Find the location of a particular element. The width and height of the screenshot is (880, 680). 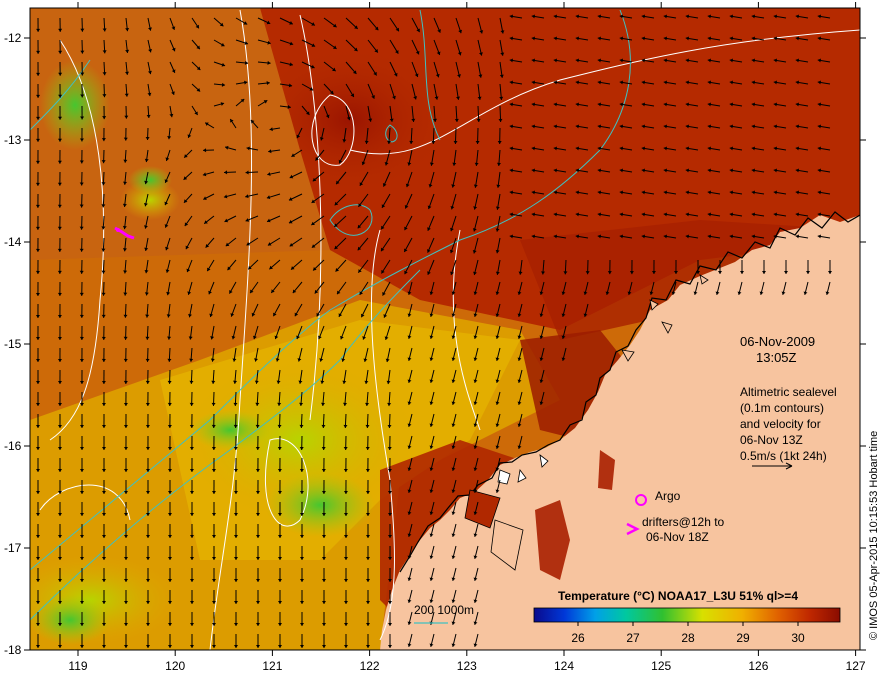

colorbar-tick-label: 26 is located at coordinates (578, 638).